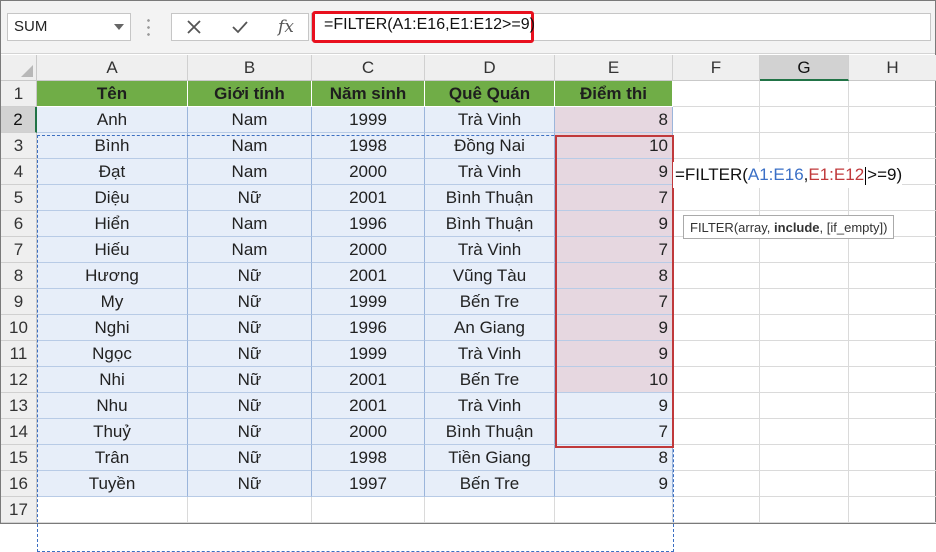  I want to click on column-header-h: H, so click(892, 68).